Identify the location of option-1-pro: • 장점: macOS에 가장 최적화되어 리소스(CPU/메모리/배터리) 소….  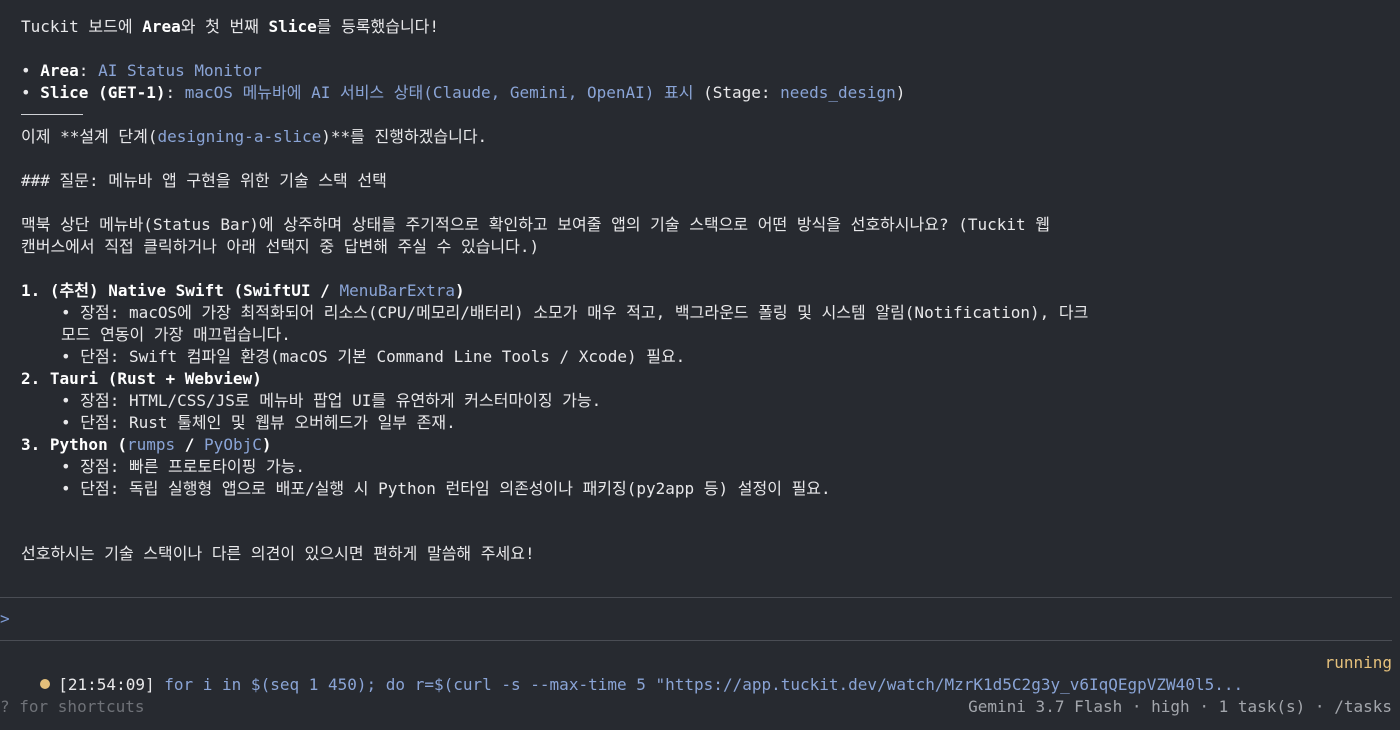
(575, 312).